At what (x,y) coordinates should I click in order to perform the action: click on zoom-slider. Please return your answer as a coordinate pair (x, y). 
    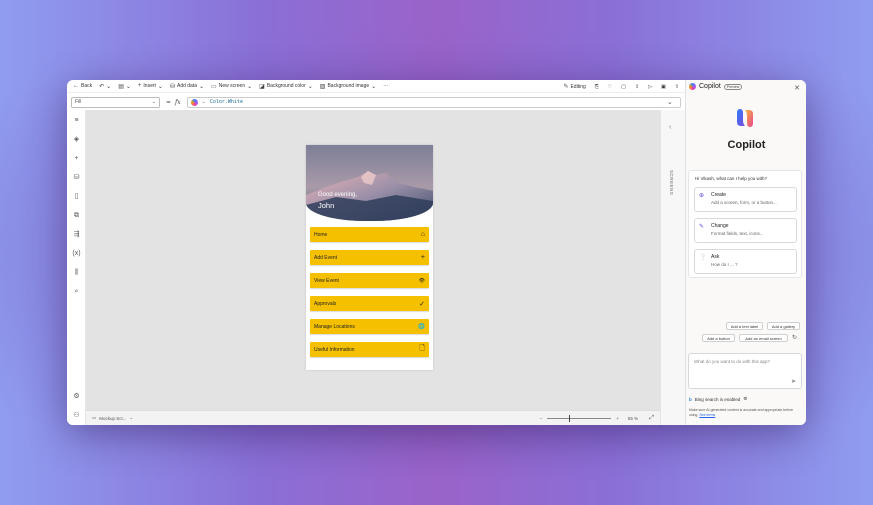
    Looking at the image, I should click on (579, 418).